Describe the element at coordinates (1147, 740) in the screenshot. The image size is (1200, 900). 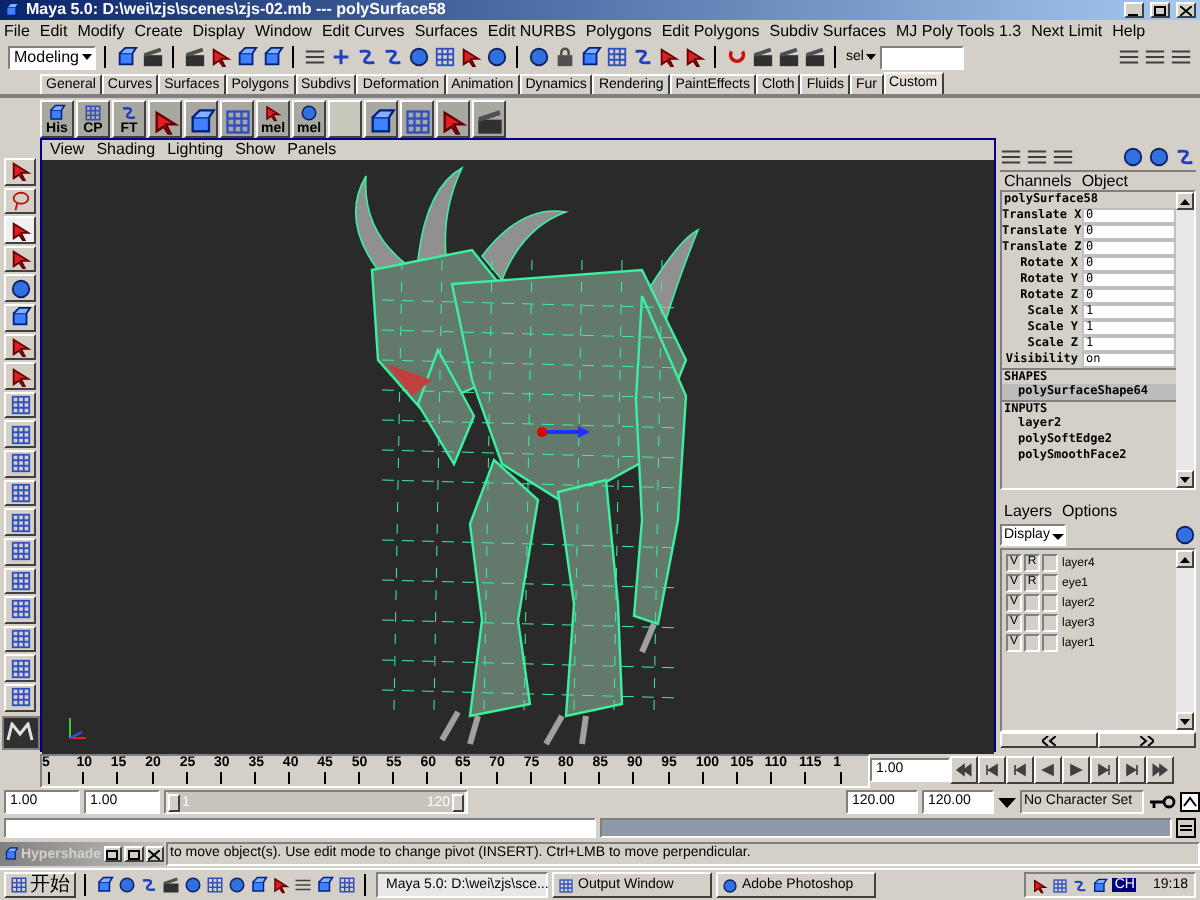
I see `scroll-right-button` at that location.